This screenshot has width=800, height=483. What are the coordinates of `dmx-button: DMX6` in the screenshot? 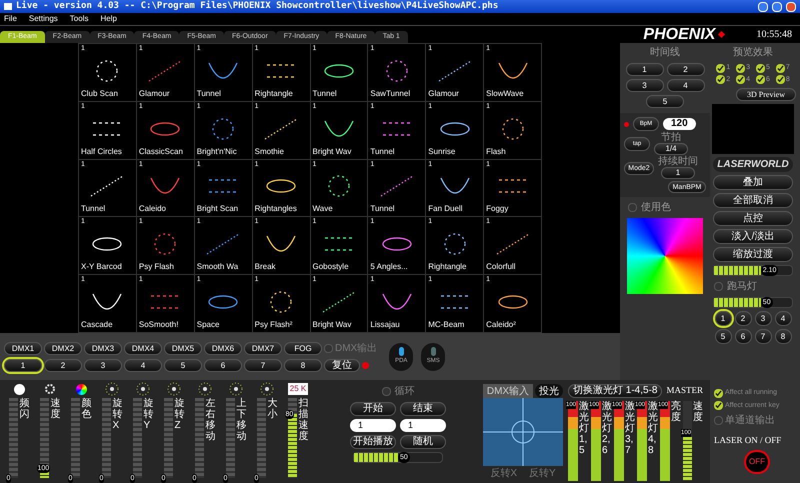 It's located at (223, 348).